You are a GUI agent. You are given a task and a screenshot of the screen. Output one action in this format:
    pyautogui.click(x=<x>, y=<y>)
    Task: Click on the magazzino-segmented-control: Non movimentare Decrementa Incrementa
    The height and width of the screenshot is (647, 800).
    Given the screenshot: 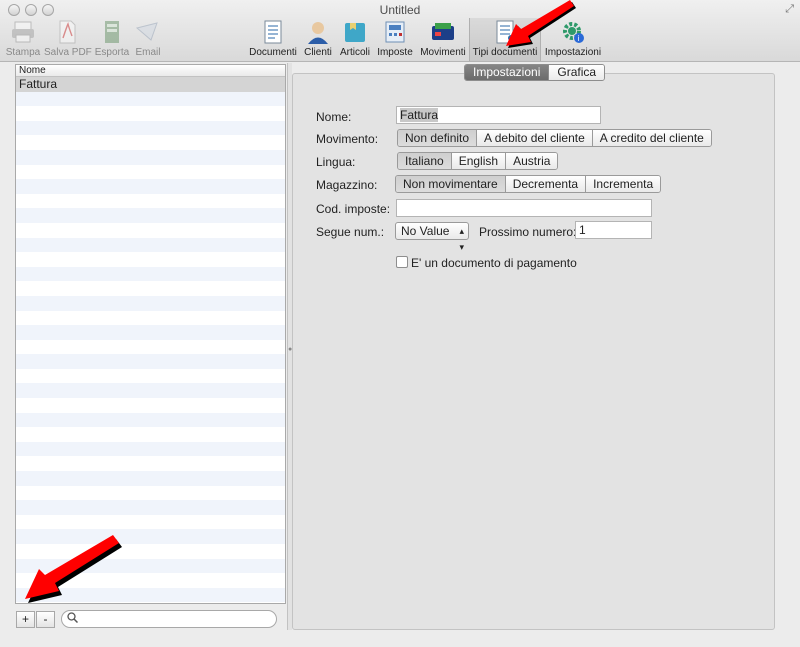 What is the action you would take?
    pyautogui.click(x=528, y=184)
    